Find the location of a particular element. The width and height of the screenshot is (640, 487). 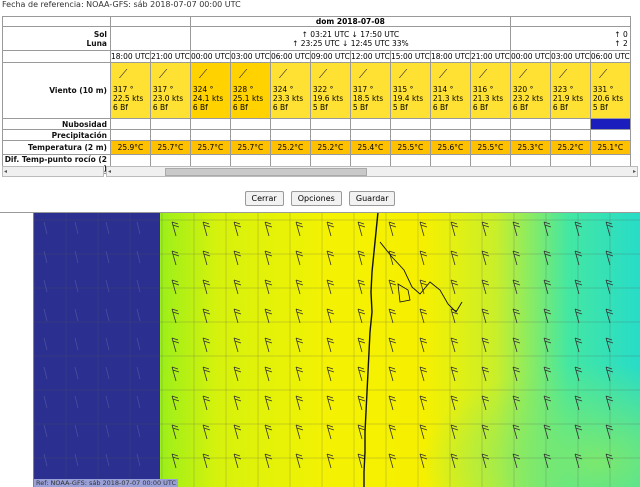

time-header-cell: 03:00 UTC is located at coordinates (250, 56).